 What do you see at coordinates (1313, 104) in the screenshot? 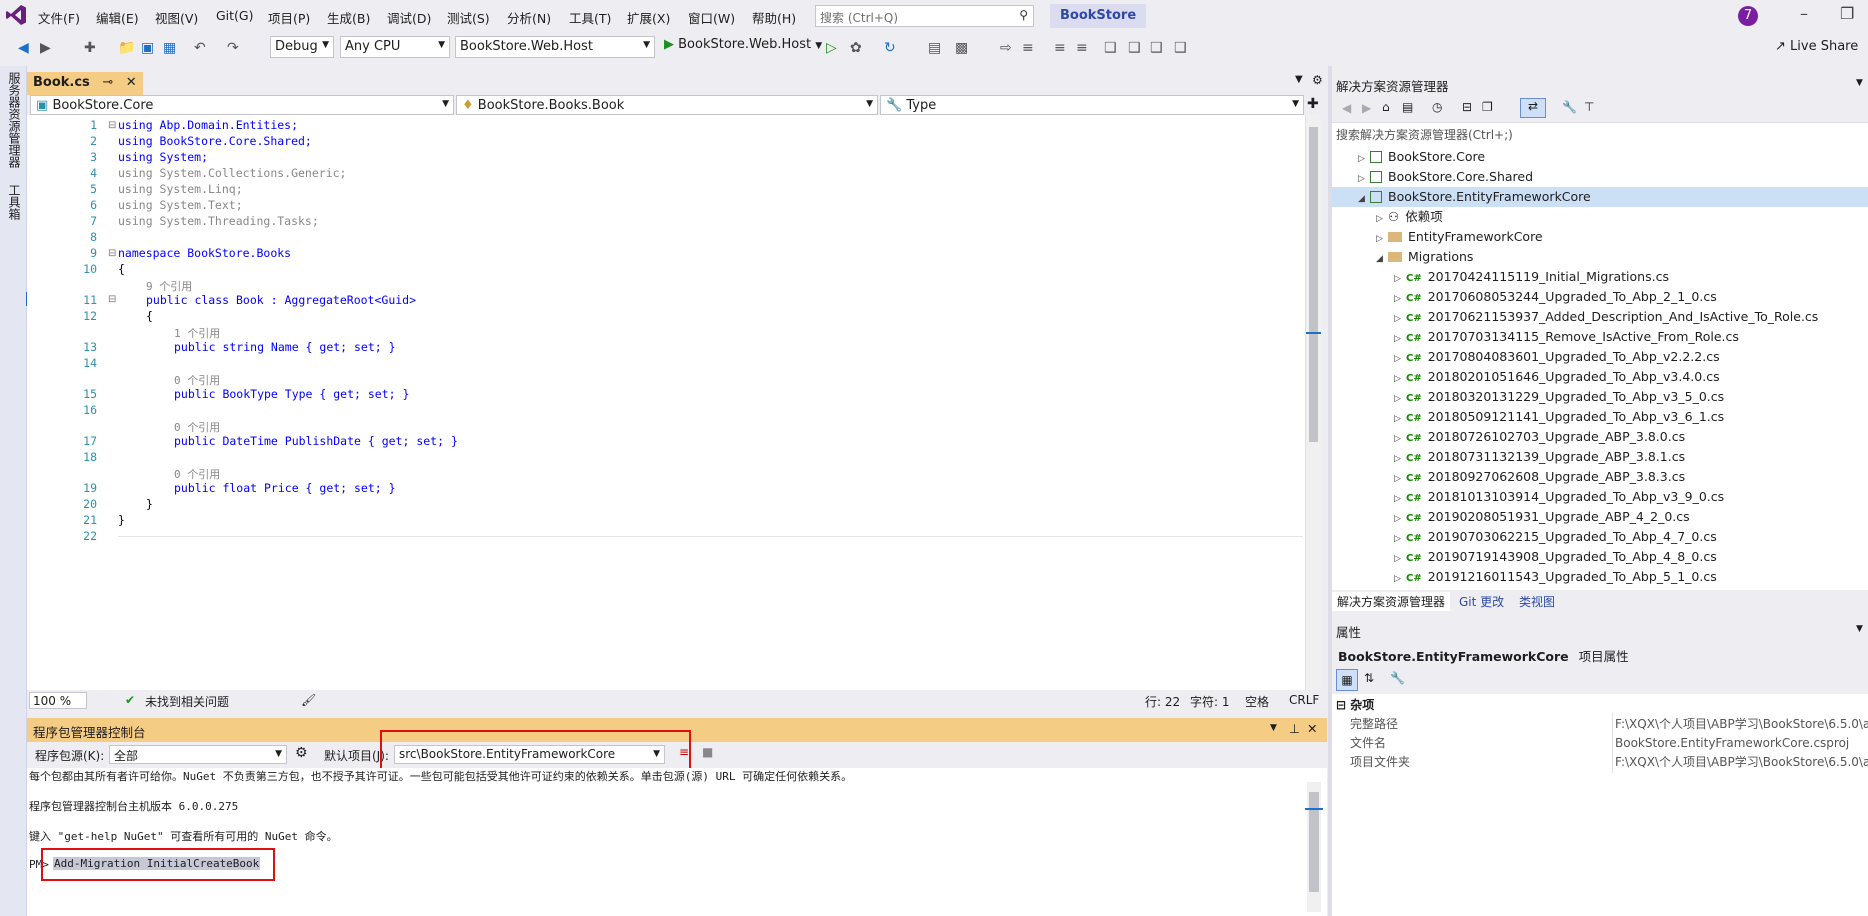
I see `split-view-icon: ✚` at bounding box center [1313, 104].